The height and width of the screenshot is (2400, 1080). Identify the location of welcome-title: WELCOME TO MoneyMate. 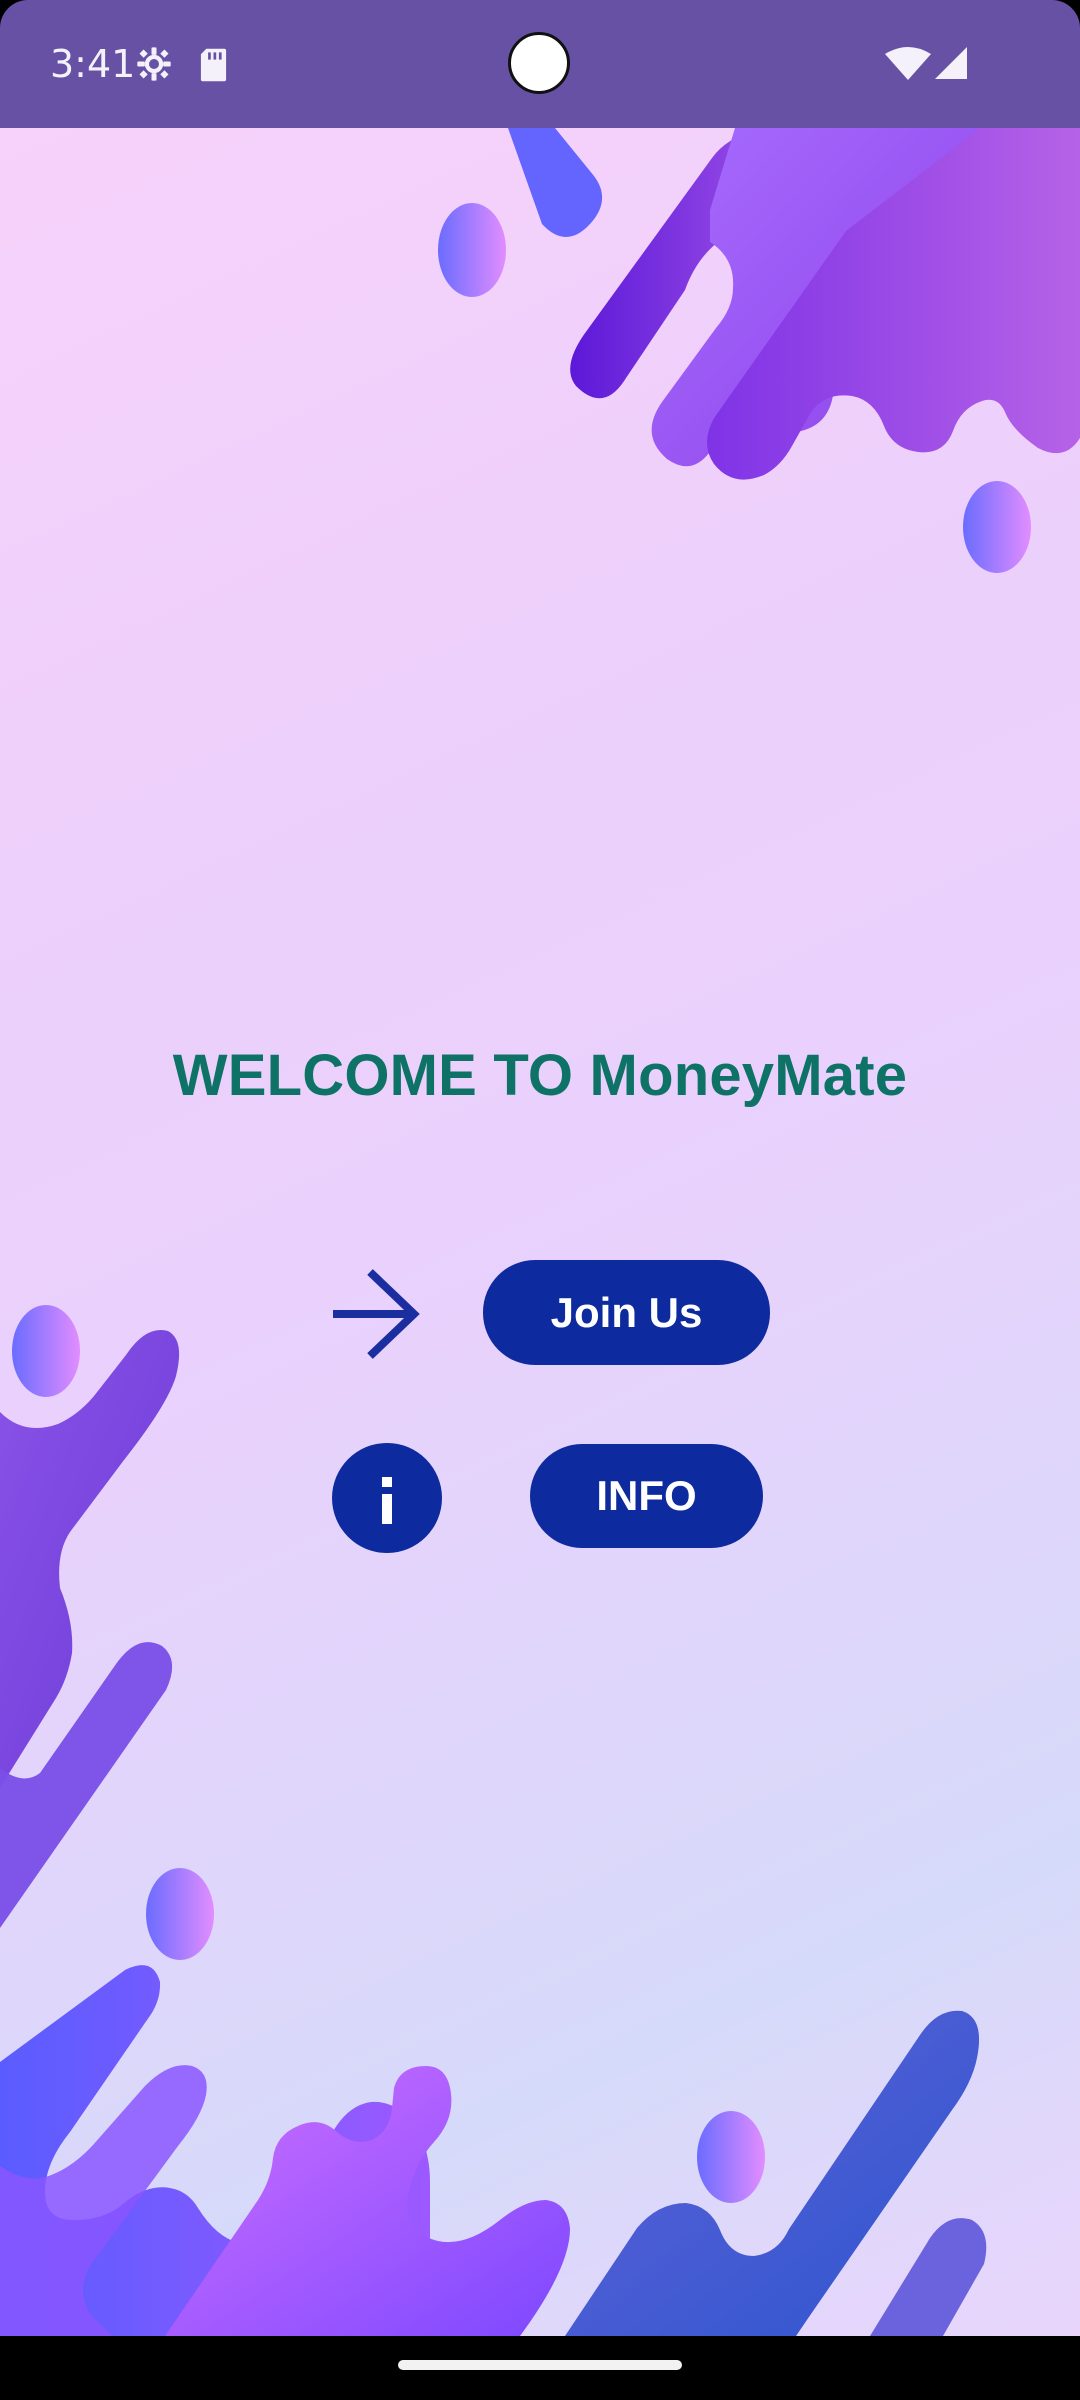
(540, 1075).